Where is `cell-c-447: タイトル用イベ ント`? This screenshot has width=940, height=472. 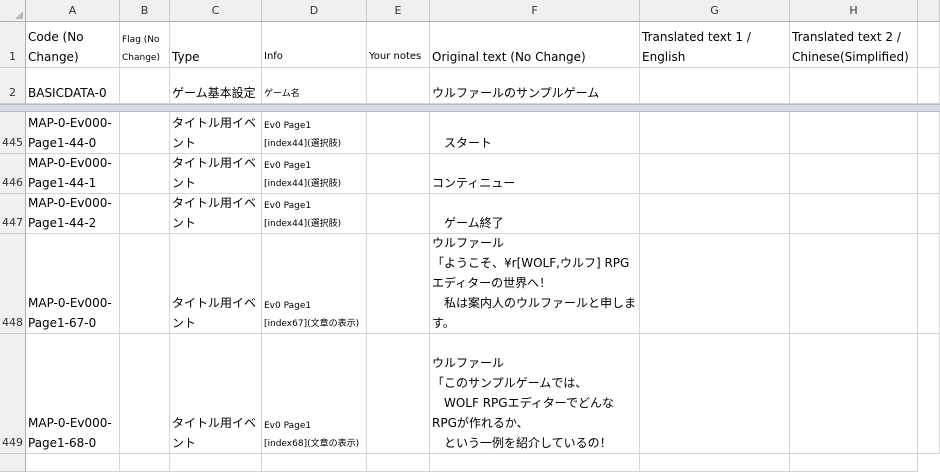 cell-c-447: タイトル用イベ ント is located at coordinates (216, 214).